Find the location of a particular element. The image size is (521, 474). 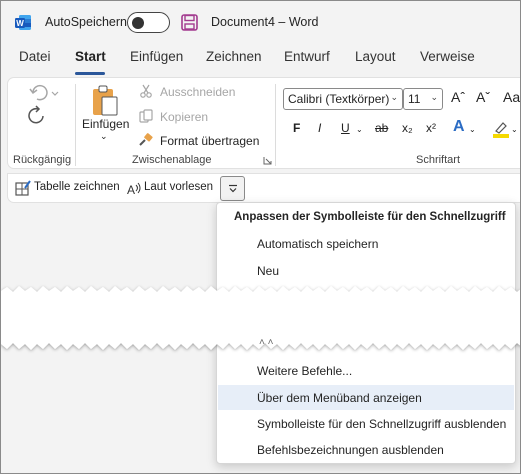

subscript-button: x₂ is located at coordinates (407, 128).